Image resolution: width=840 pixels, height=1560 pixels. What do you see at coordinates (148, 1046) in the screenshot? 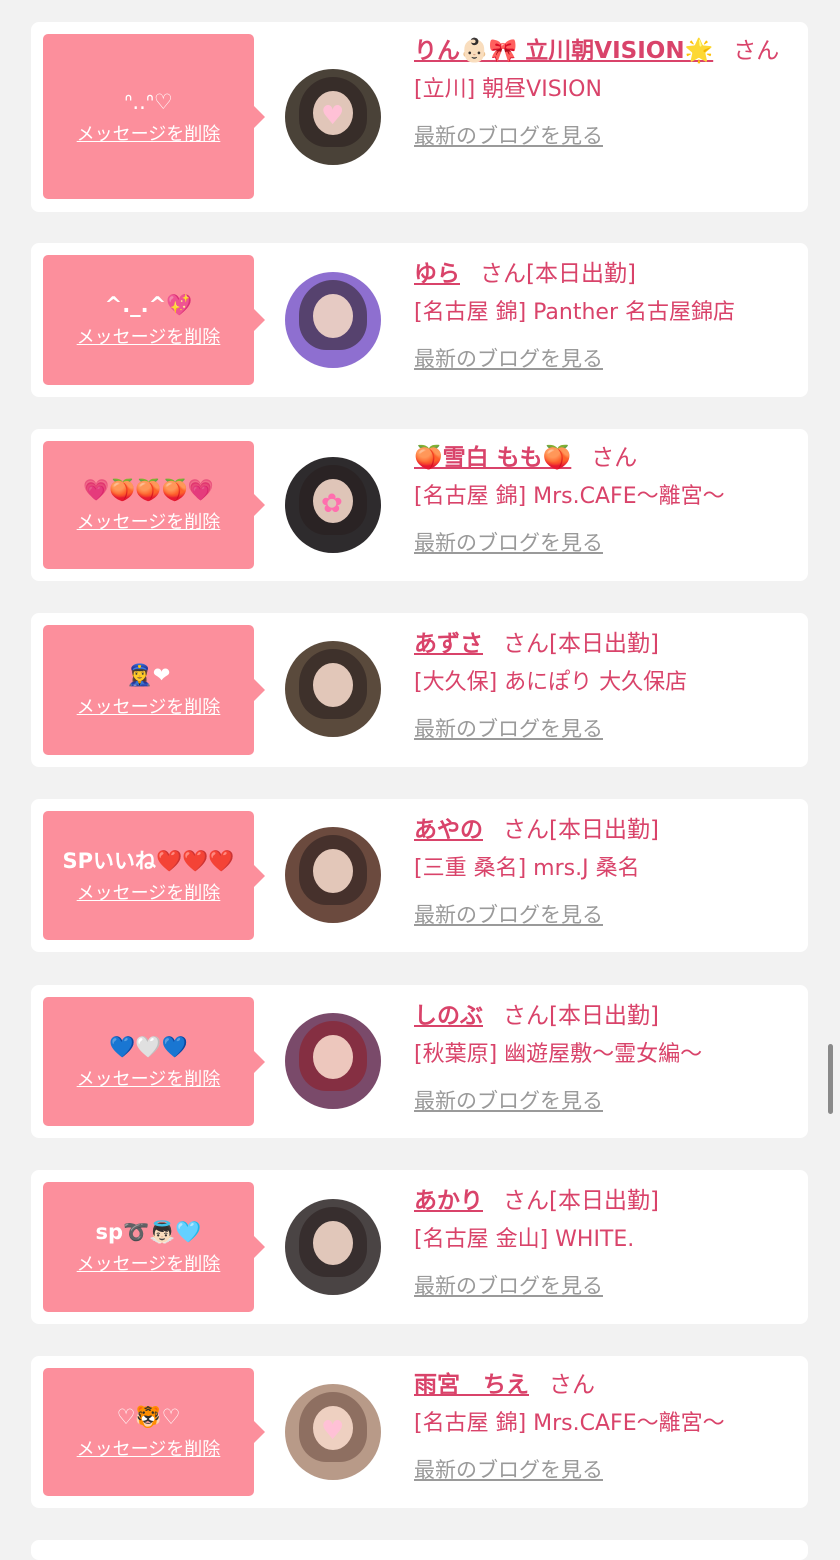
I see `message-text: 💙🤍💙` at bounding box center [148, 1046].